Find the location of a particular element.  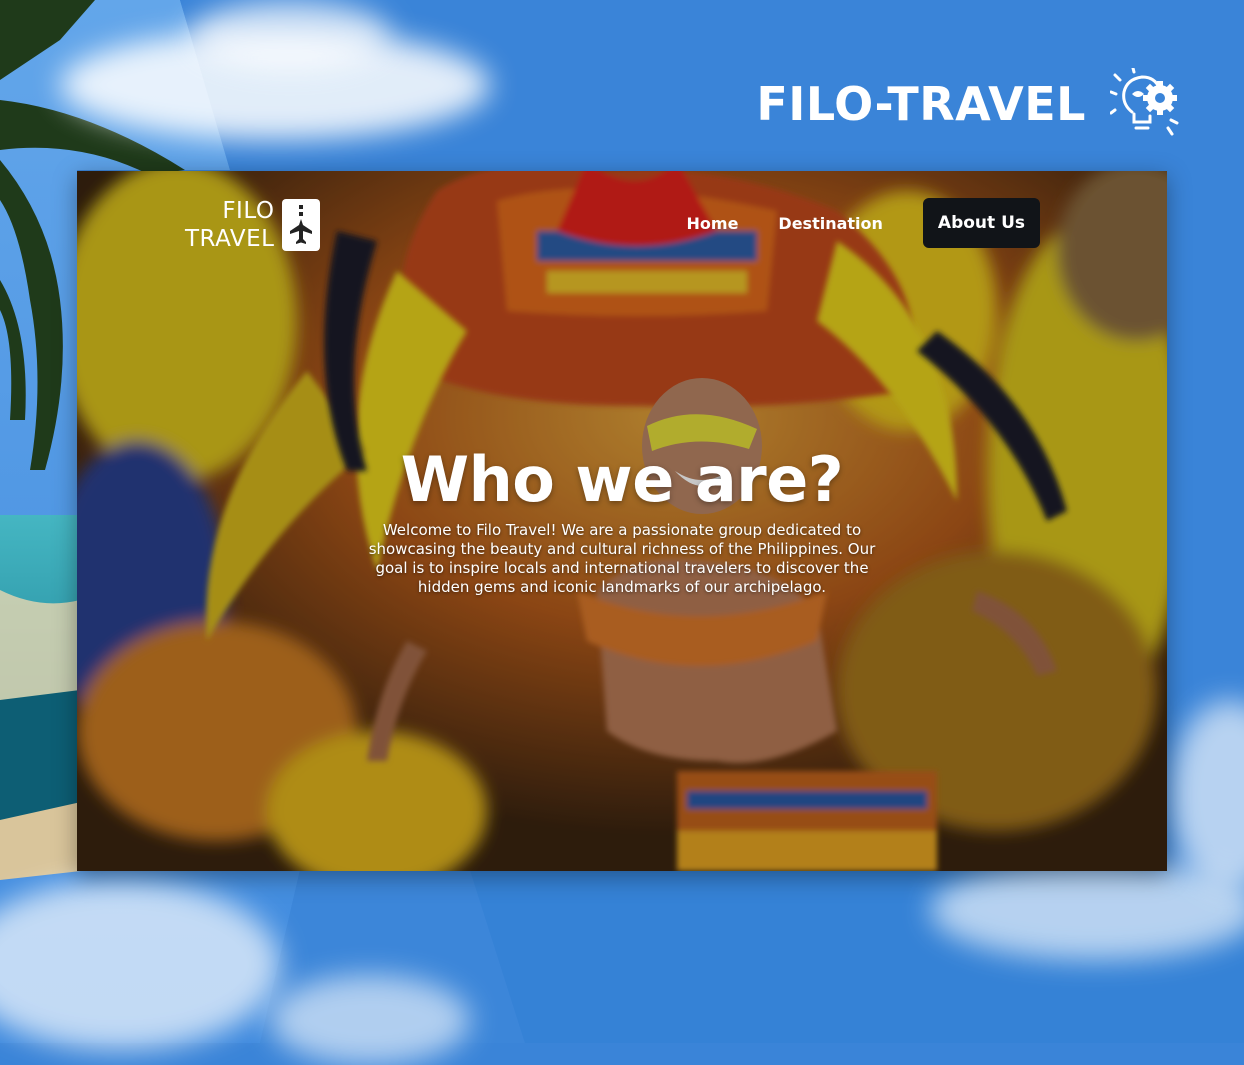

lightbulb-gear-icon is located at coordinates (1144, 102).